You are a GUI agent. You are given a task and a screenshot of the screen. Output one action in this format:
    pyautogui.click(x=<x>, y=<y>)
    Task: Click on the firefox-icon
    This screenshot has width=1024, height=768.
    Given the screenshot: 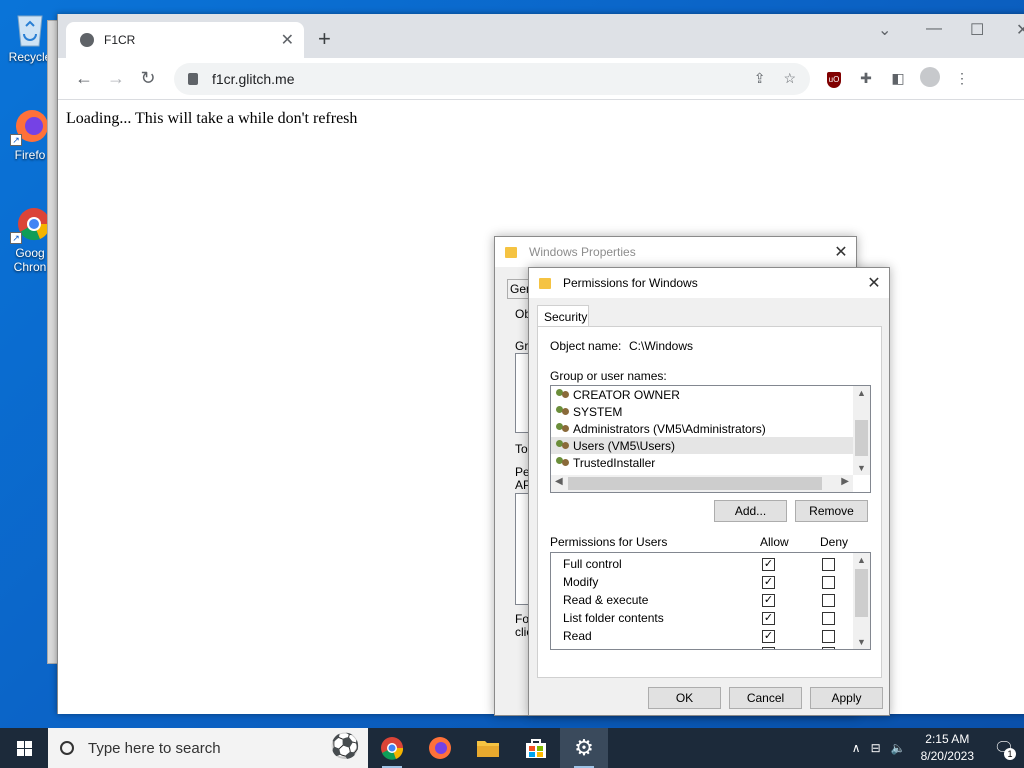 What is the action you would take?
    pyautogui.click(x=440, y=748)
    